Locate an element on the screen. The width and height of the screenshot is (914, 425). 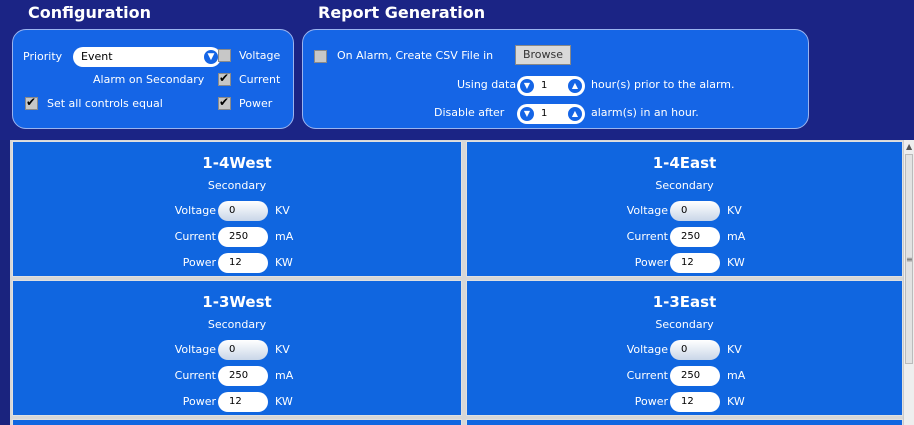
station-name: 1-4East is located at coordinates (684, 163).